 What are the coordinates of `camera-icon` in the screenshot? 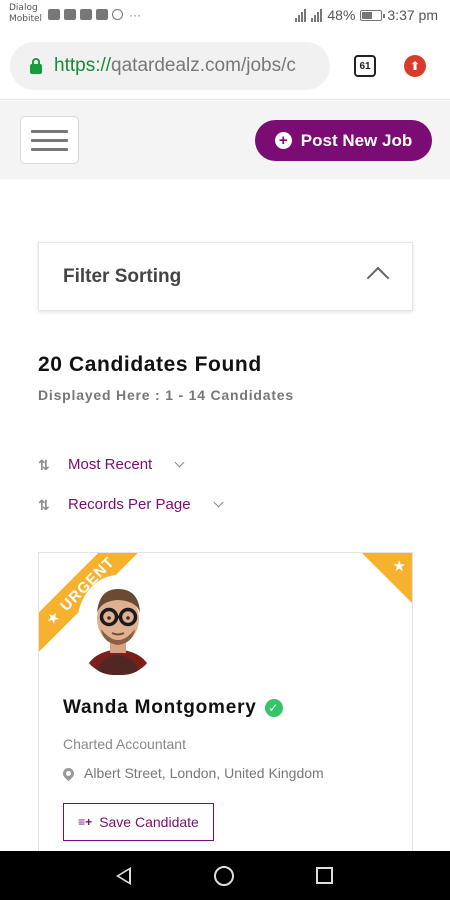 It's located at (54, 14).